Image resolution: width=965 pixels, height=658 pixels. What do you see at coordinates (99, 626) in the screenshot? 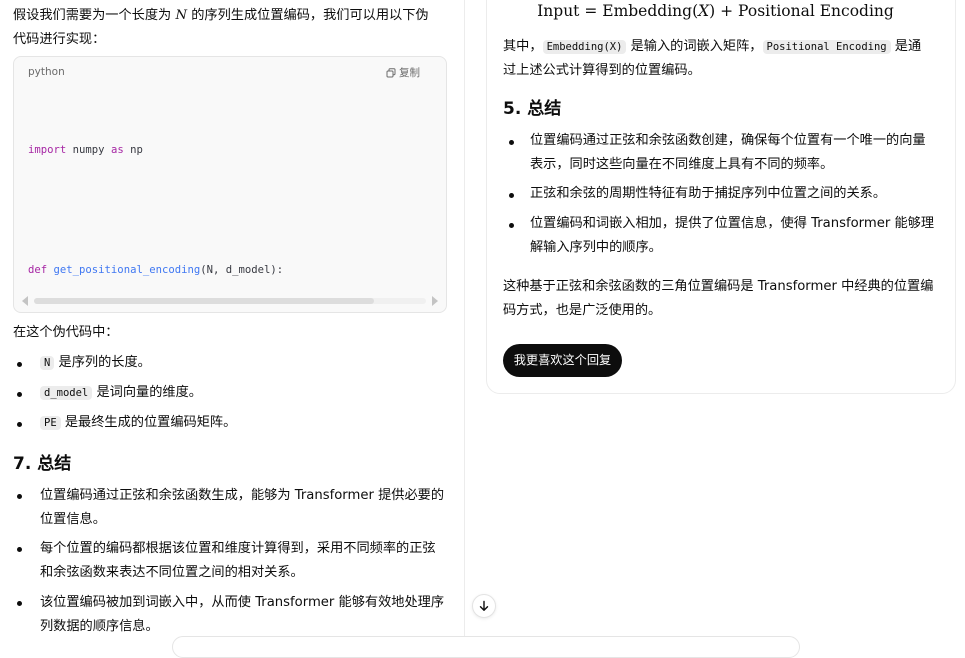
I see `summary-item-cont: 列数据的顺序信息。` at bounding box center [99, 626].